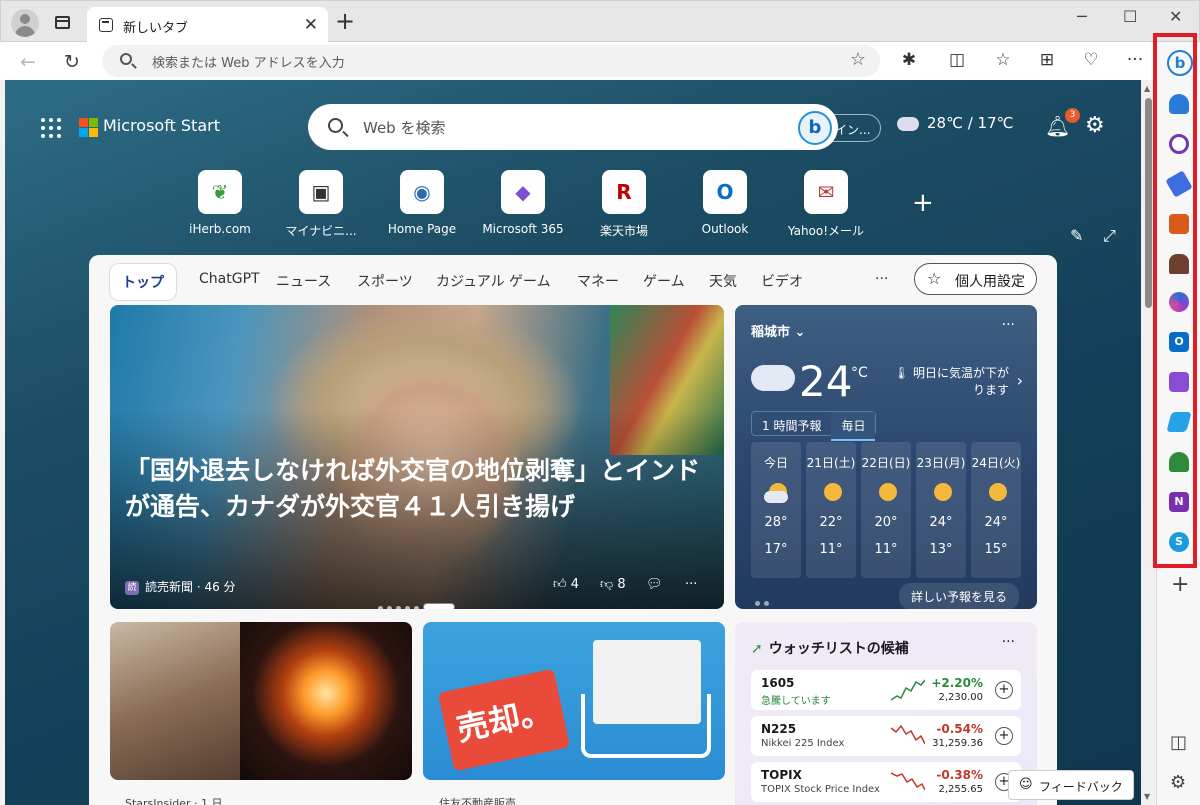  Describe the element at coordinates (691, 584) in the screenshot. I see `hero-more-icon: ···` at that location.